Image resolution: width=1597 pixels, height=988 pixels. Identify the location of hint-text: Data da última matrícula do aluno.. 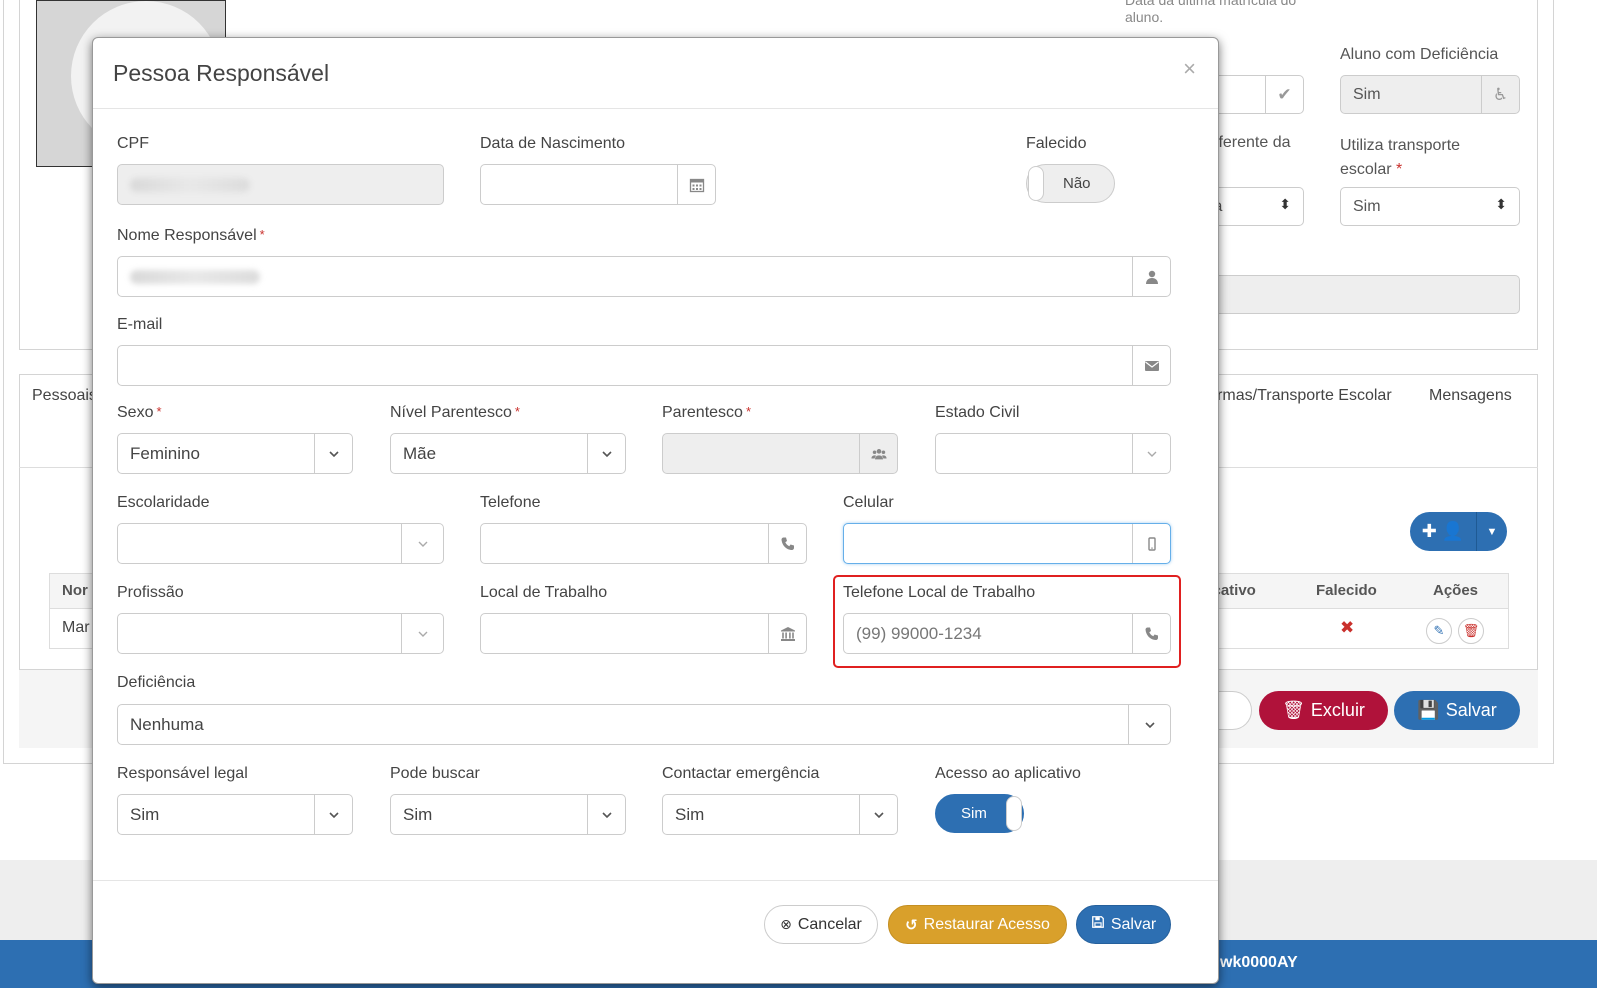
(1211, 12).